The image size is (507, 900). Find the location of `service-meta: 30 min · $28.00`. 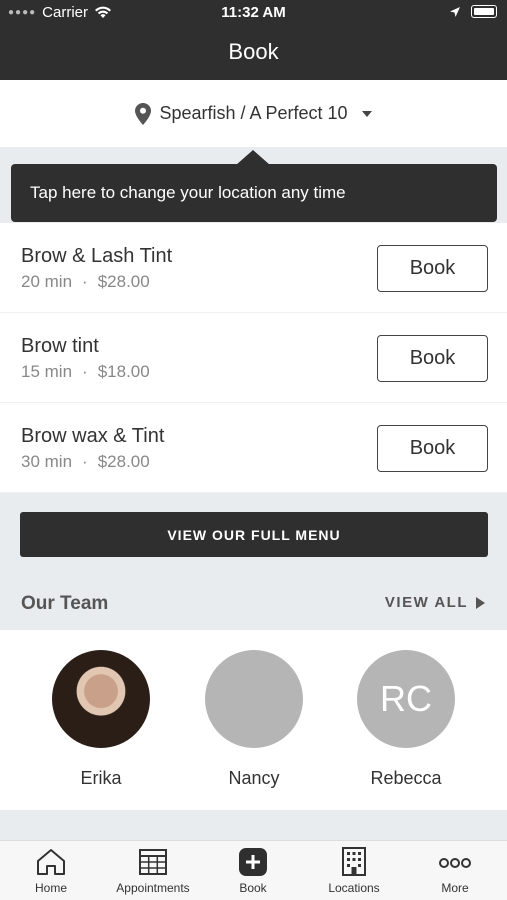

service-meta: 30 min · $28.00 is located at coordinates (85, 462).